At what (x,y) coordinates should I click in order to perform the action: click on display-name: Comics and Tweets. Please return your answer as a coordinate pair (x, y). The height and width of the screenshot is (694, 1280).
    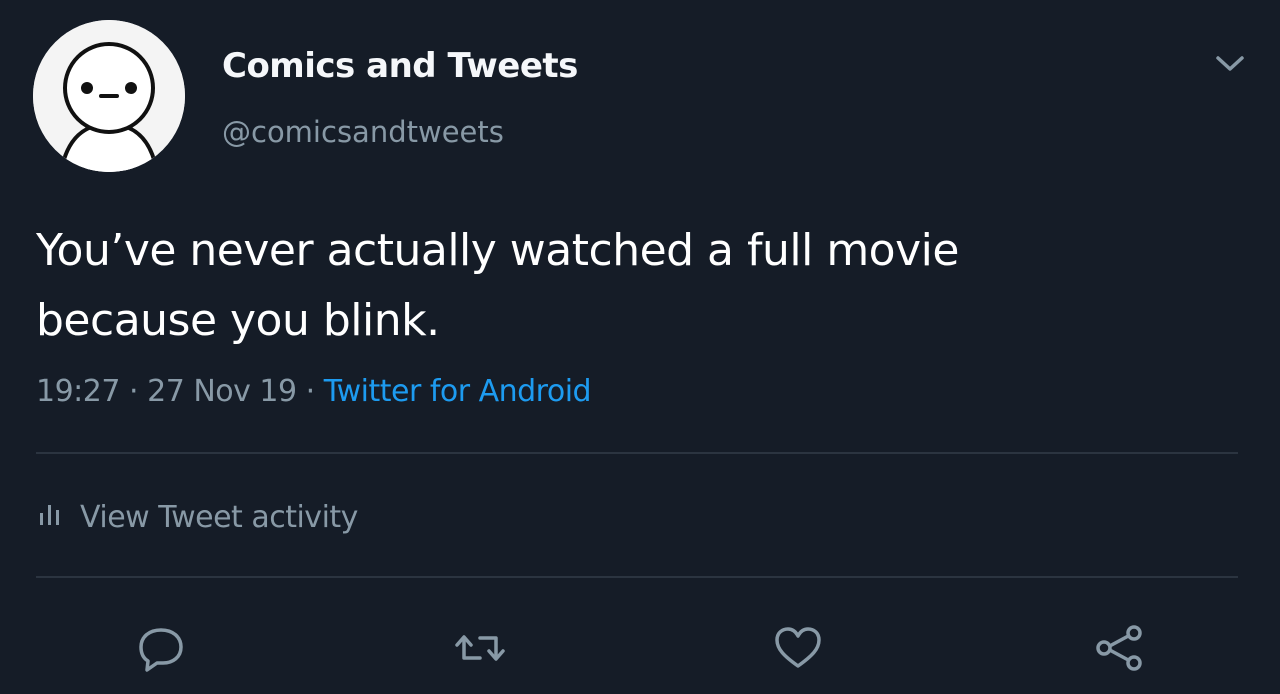
    Looking at the image, I should click on (400, 66).